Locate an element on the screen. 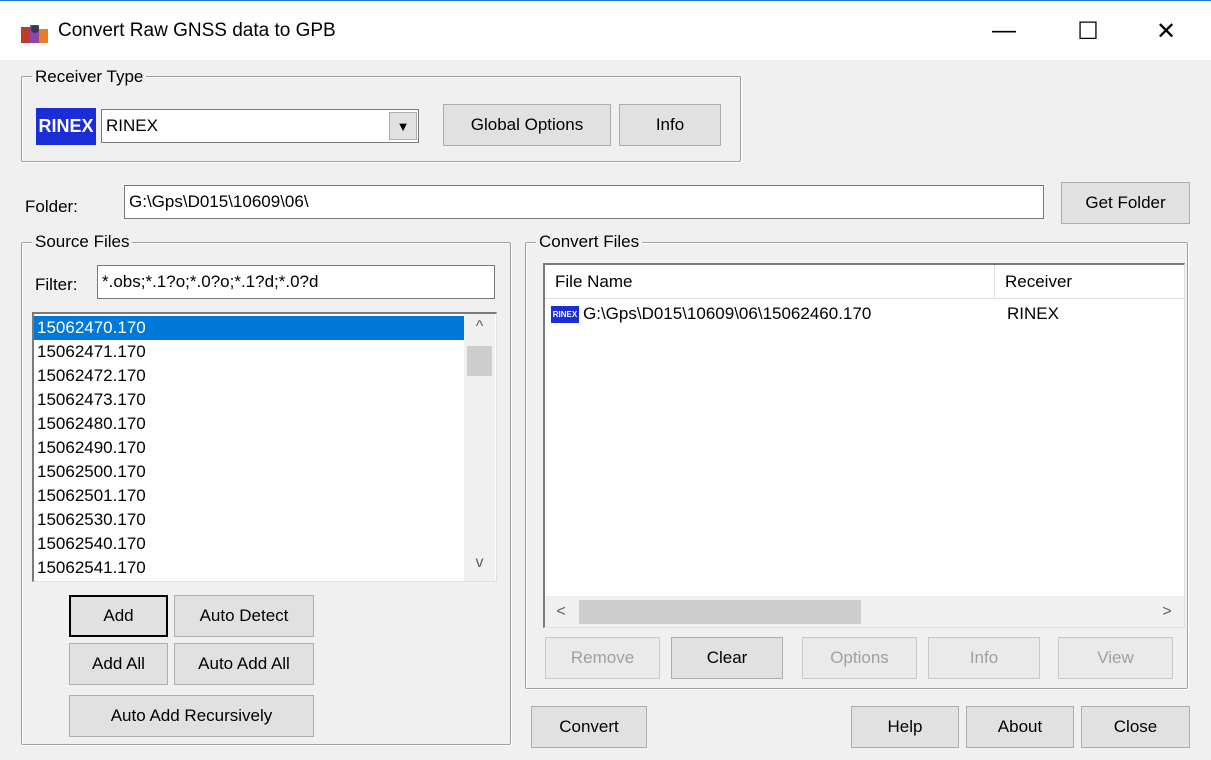 The width and height of the screenshot is (1211, 760). auto-add-all-button: Auto Add All is located at coordinates (244, 664).